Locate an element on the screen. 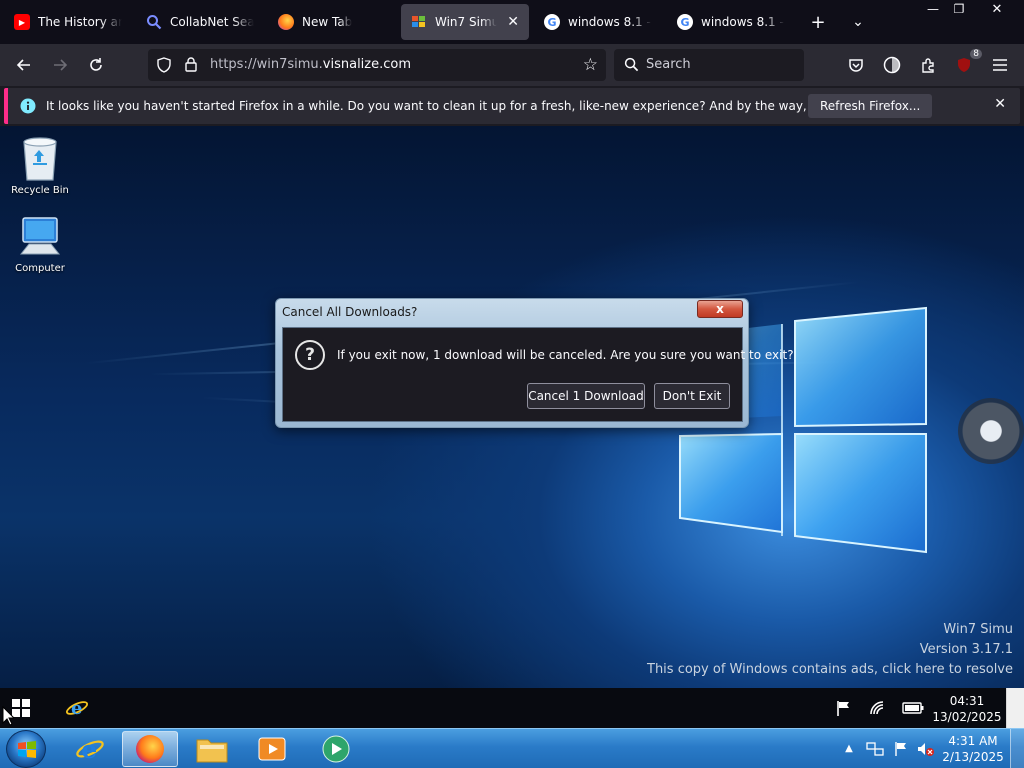 The height and width of the screenshot is (768, 1024). show-hidden-icons-button: ▲ is located at coordinates (849, 748).